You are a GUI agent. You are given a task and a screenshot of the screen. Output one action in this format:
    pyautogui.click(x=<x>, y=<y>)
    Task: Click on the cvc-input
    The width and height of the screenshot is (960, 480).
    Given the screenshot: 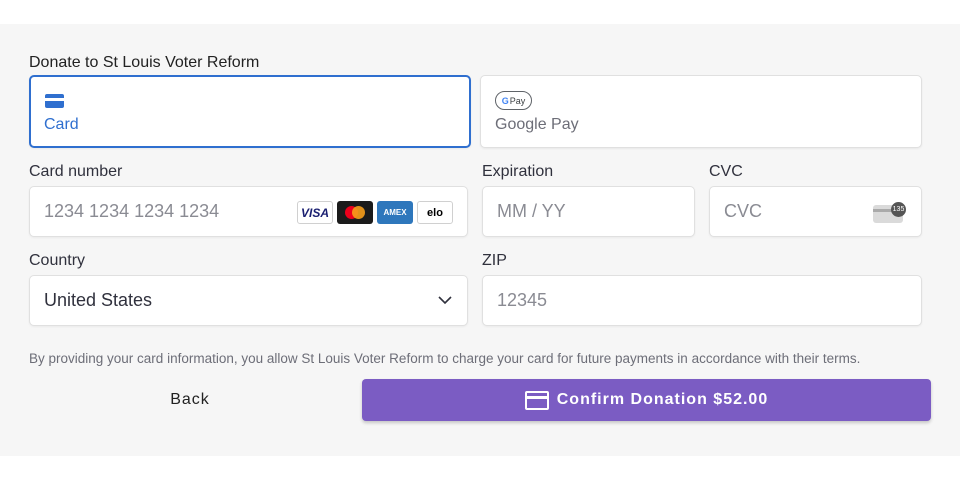 What is the action you would take?
    pyautogui.click(x=787, y=211)
    